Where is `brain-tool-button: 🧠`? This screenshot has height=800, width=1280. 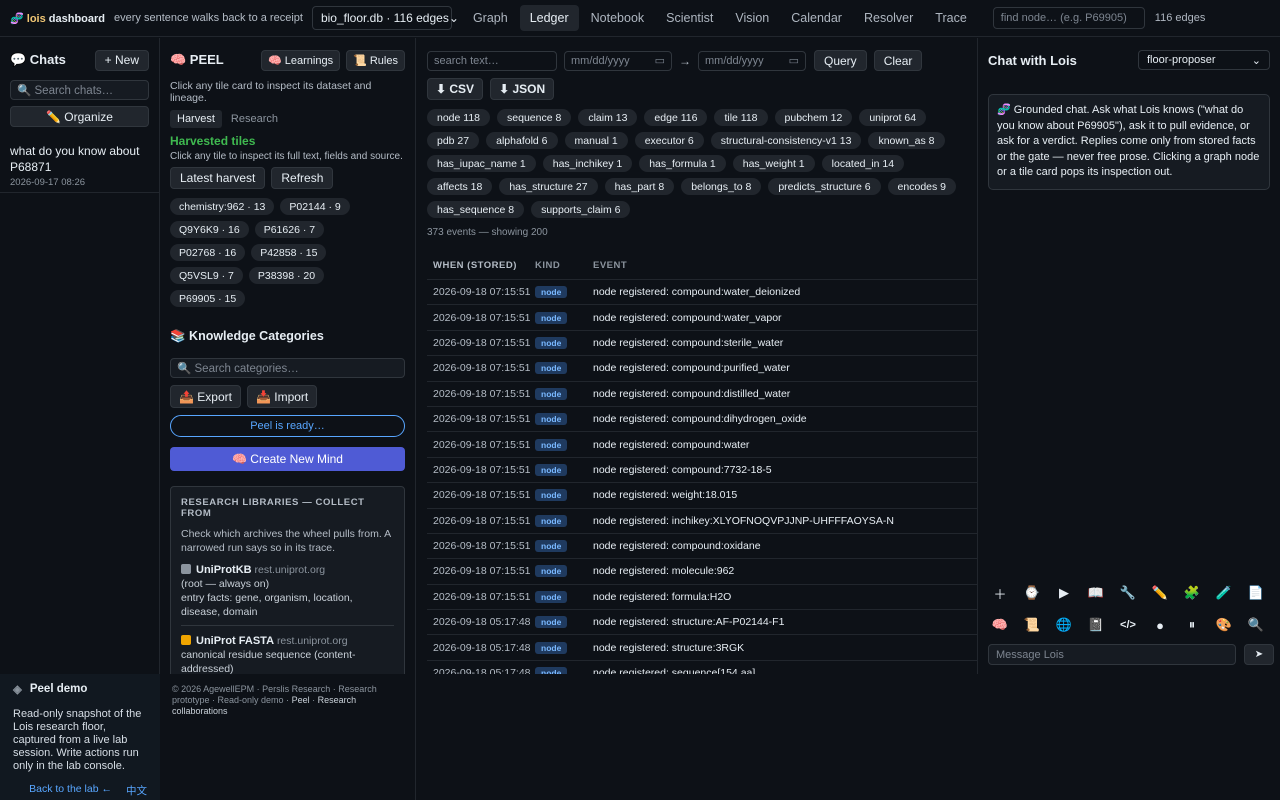
brain-tool-button: 🧠 is located at coordinates (1000, 625).